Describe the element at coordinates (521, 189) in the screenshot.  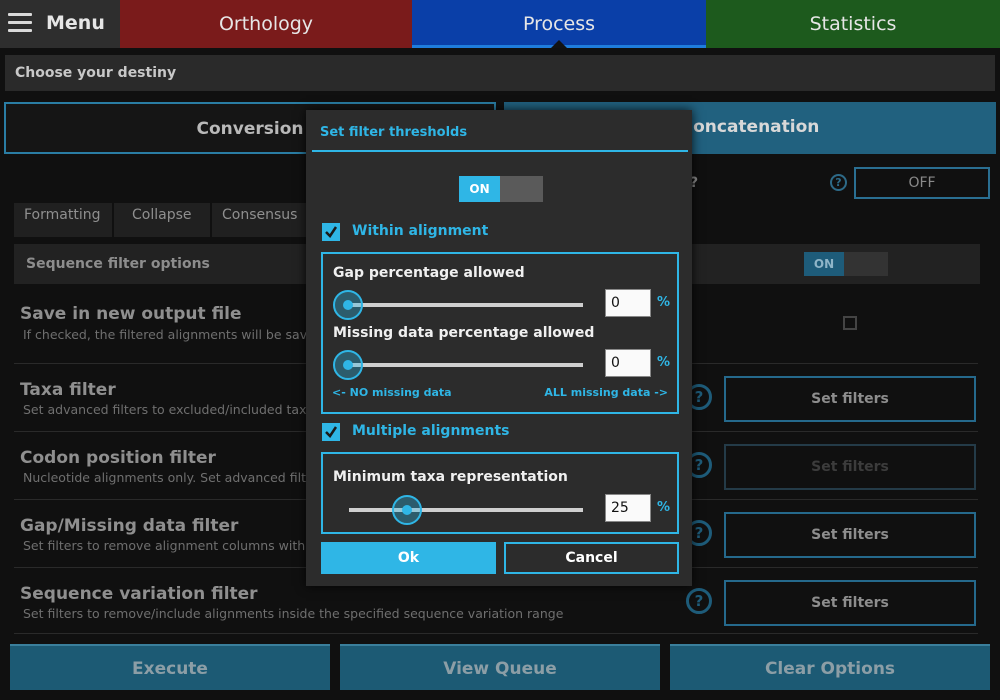
I see `toggle-knob` at that location.